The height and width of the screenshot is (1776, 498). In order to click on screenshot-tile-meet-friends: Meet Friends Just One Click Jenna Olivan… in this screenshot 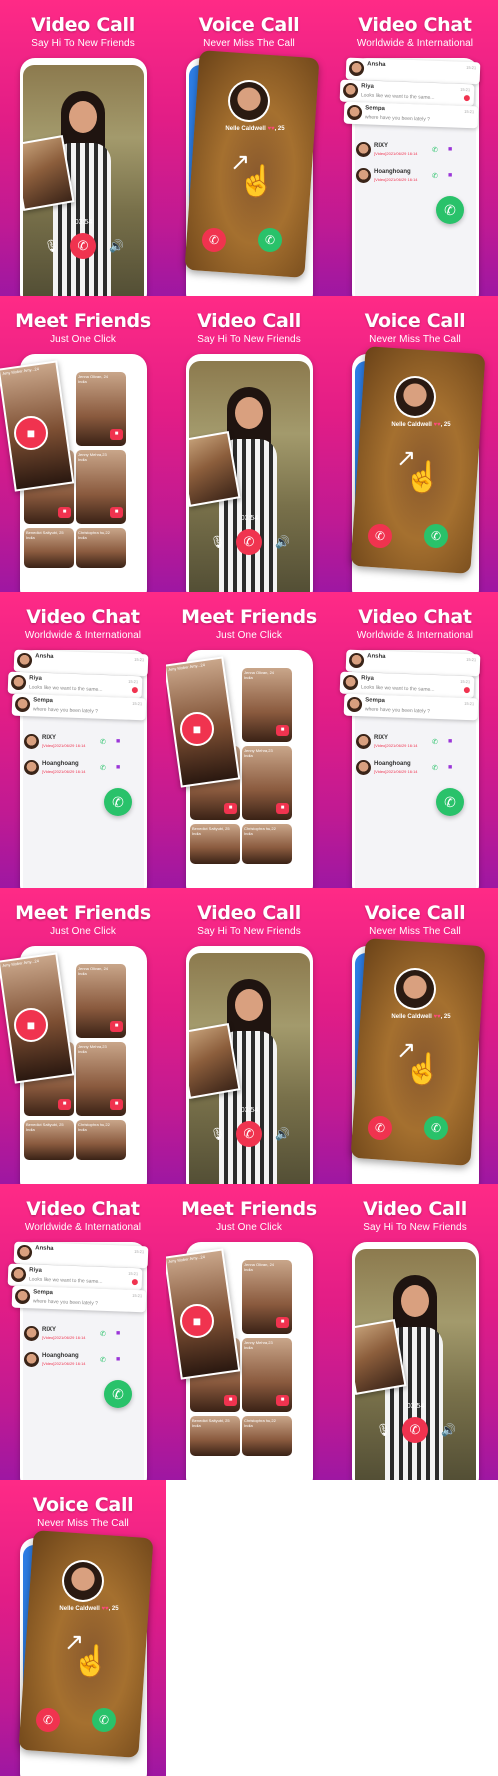, I will do `click(83, 1036)`.